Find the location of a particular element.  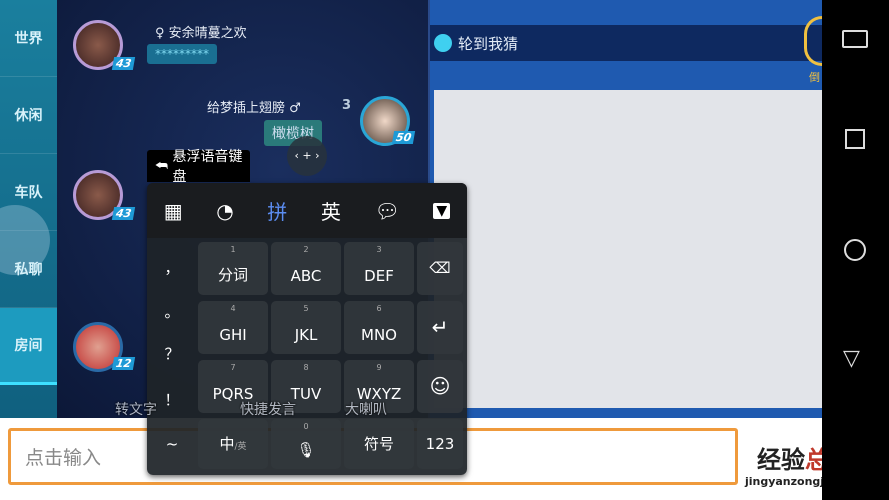

key-question: ？ is located at coordinates (172, 353).